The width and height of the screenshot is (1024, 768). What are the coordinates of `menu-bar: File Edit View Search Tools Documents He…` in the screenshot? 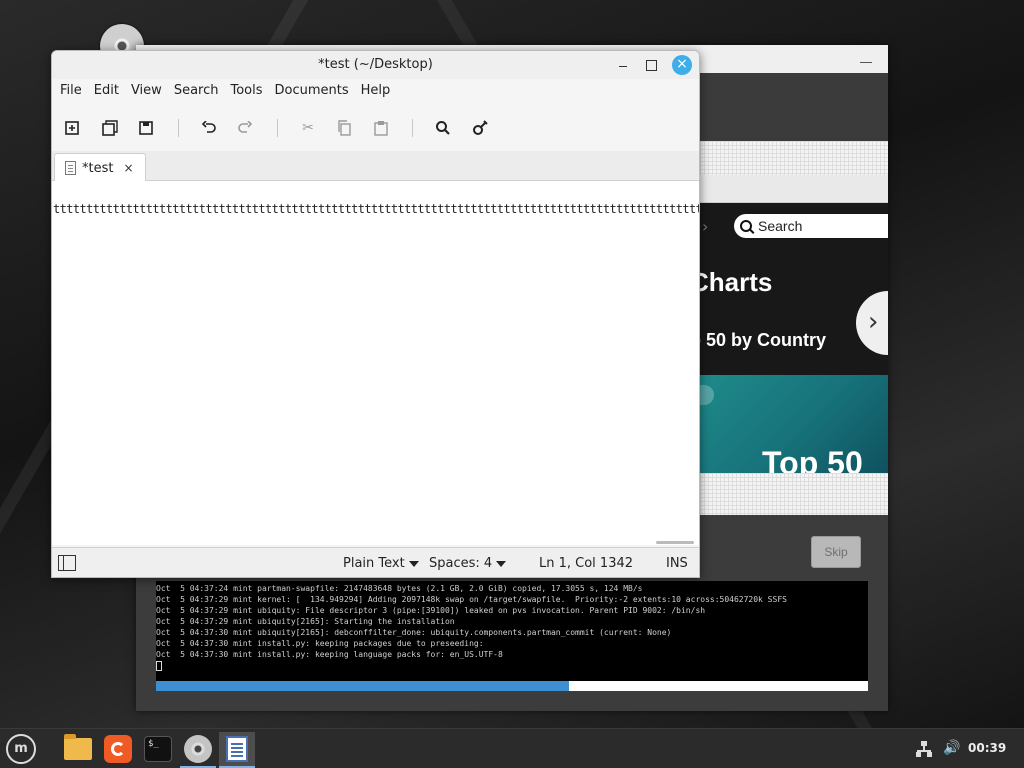 It's located at (375, 92).